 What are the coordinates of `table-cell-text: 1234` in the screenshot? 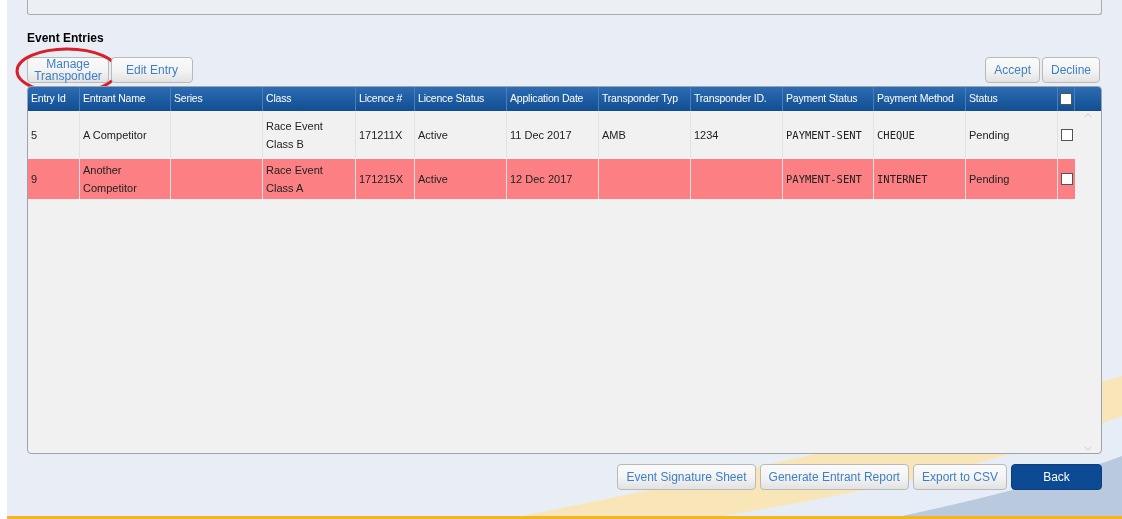 It's located at (706, 135).